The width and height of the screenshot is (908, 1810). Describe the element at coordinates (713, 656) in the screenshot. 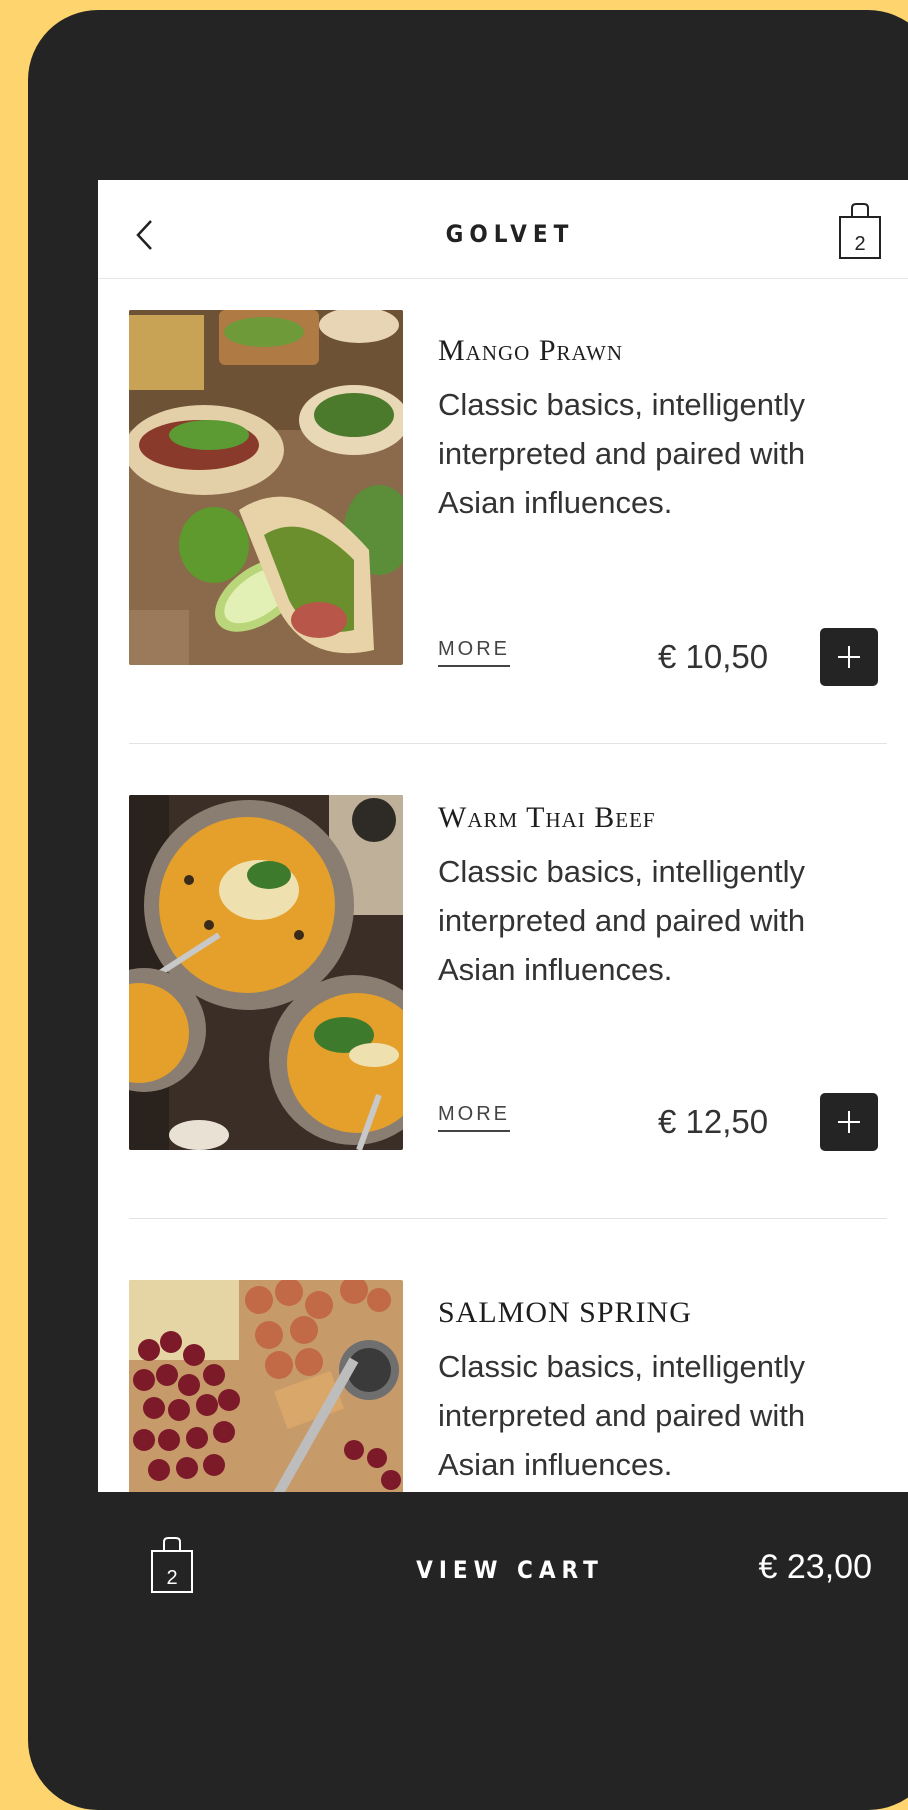

I see `item-price: € 10,50` at that location.